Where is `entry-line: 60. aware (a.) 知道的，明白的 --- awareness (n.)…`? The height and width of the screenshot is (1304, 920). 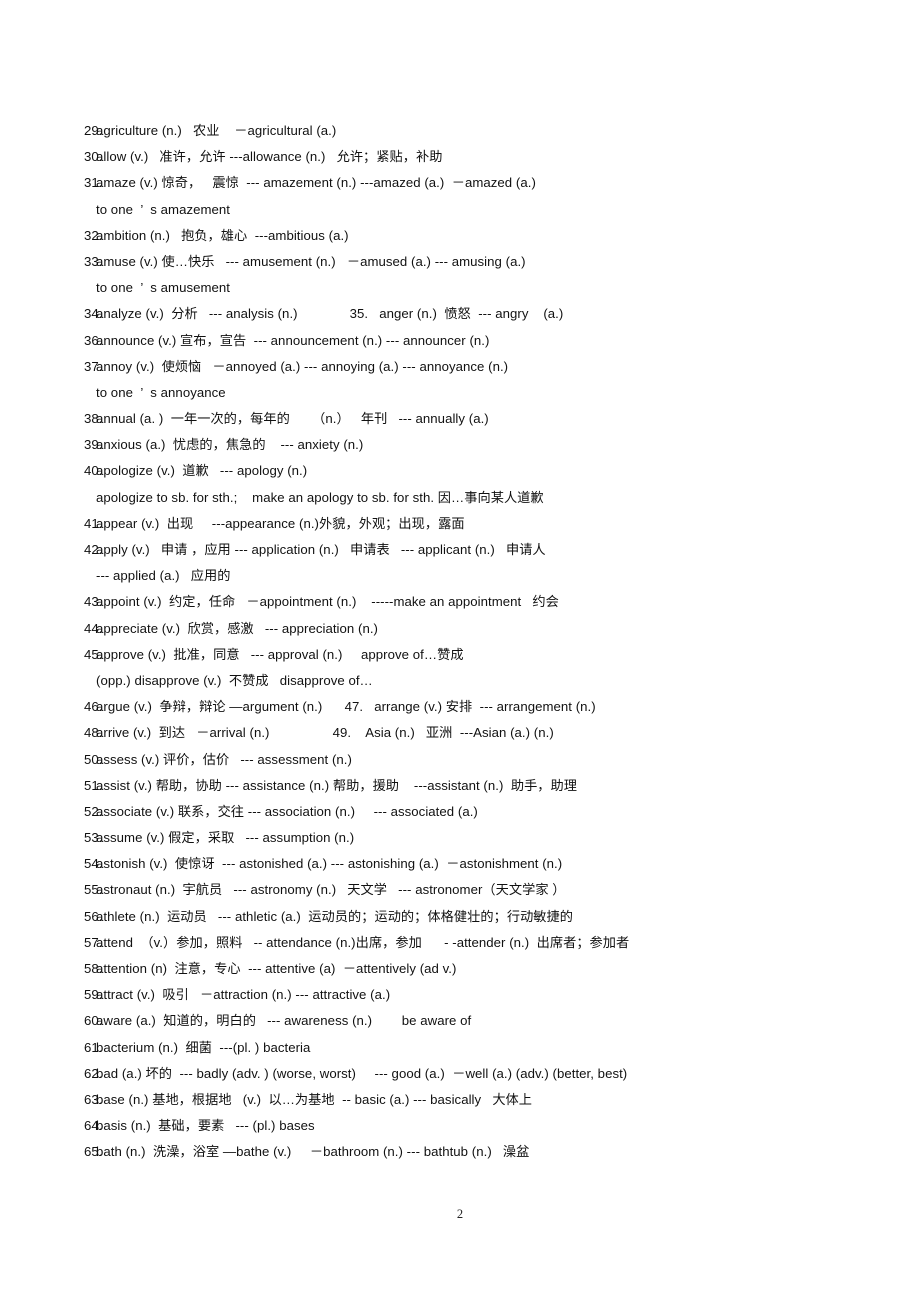 entry-line: 60. aware (a.) 知道的，明白的 --- awareness (n.)… is located at coordinates (460, 1021).